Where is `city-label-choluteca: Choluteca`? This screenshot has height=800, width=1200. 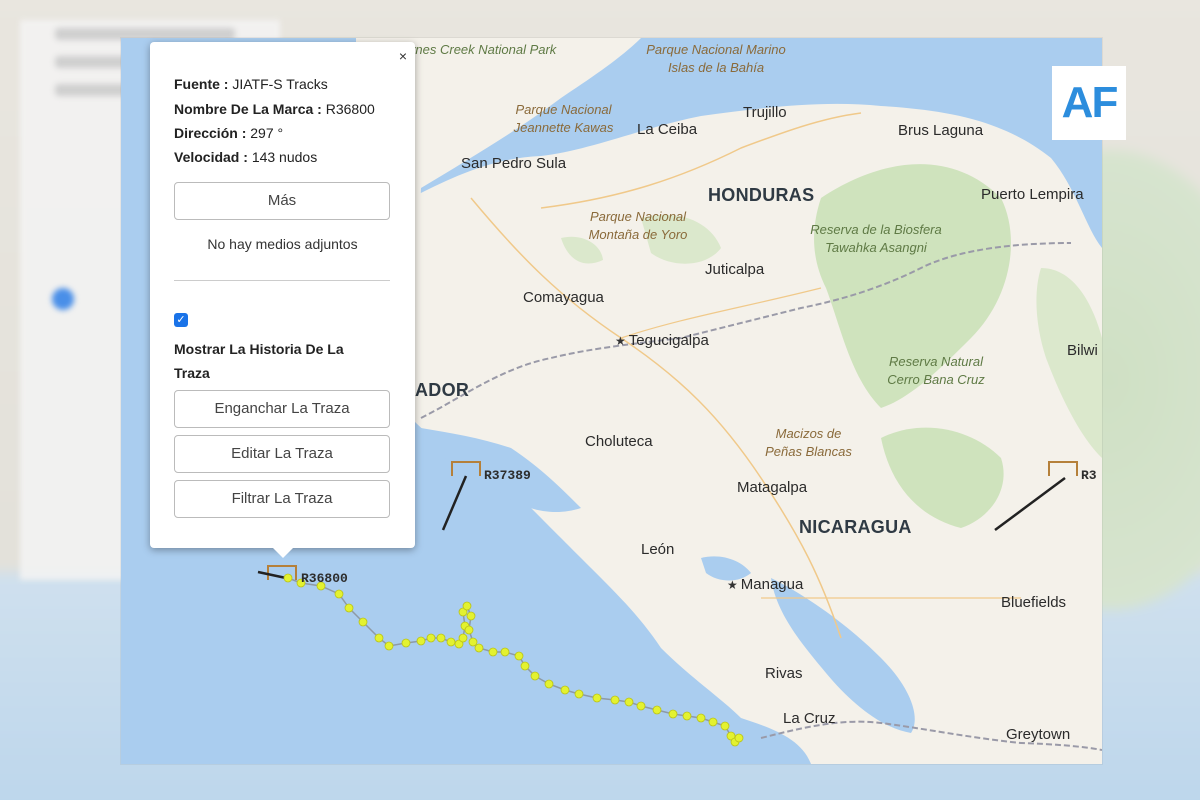
city-label-choluteca: Choluteca is located at coordinates (619, 441).